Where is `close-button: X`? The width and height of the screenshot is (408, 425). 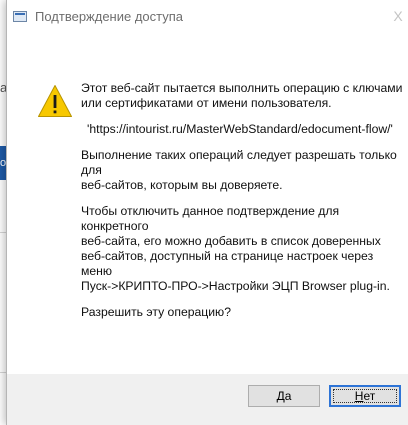 close-button: X is located at coordinates (397, 16).